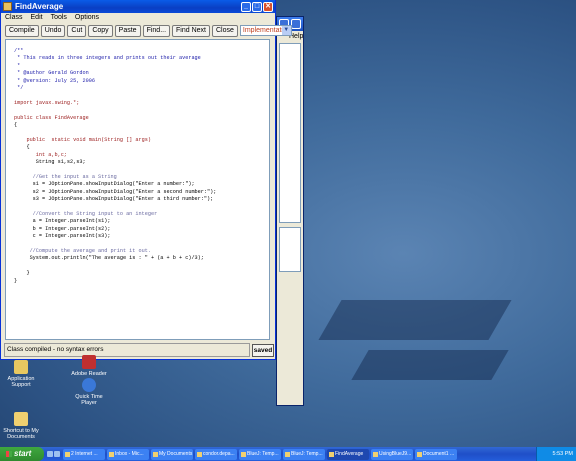  I want to click on desktop-icon-quicktime: Quick Time Player, so click(89, 392).